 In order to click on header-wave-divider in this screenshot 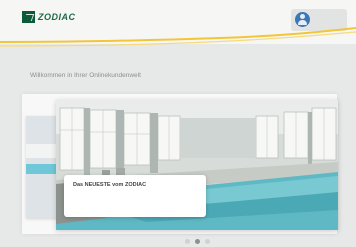, I will do `click(178, 37)`.